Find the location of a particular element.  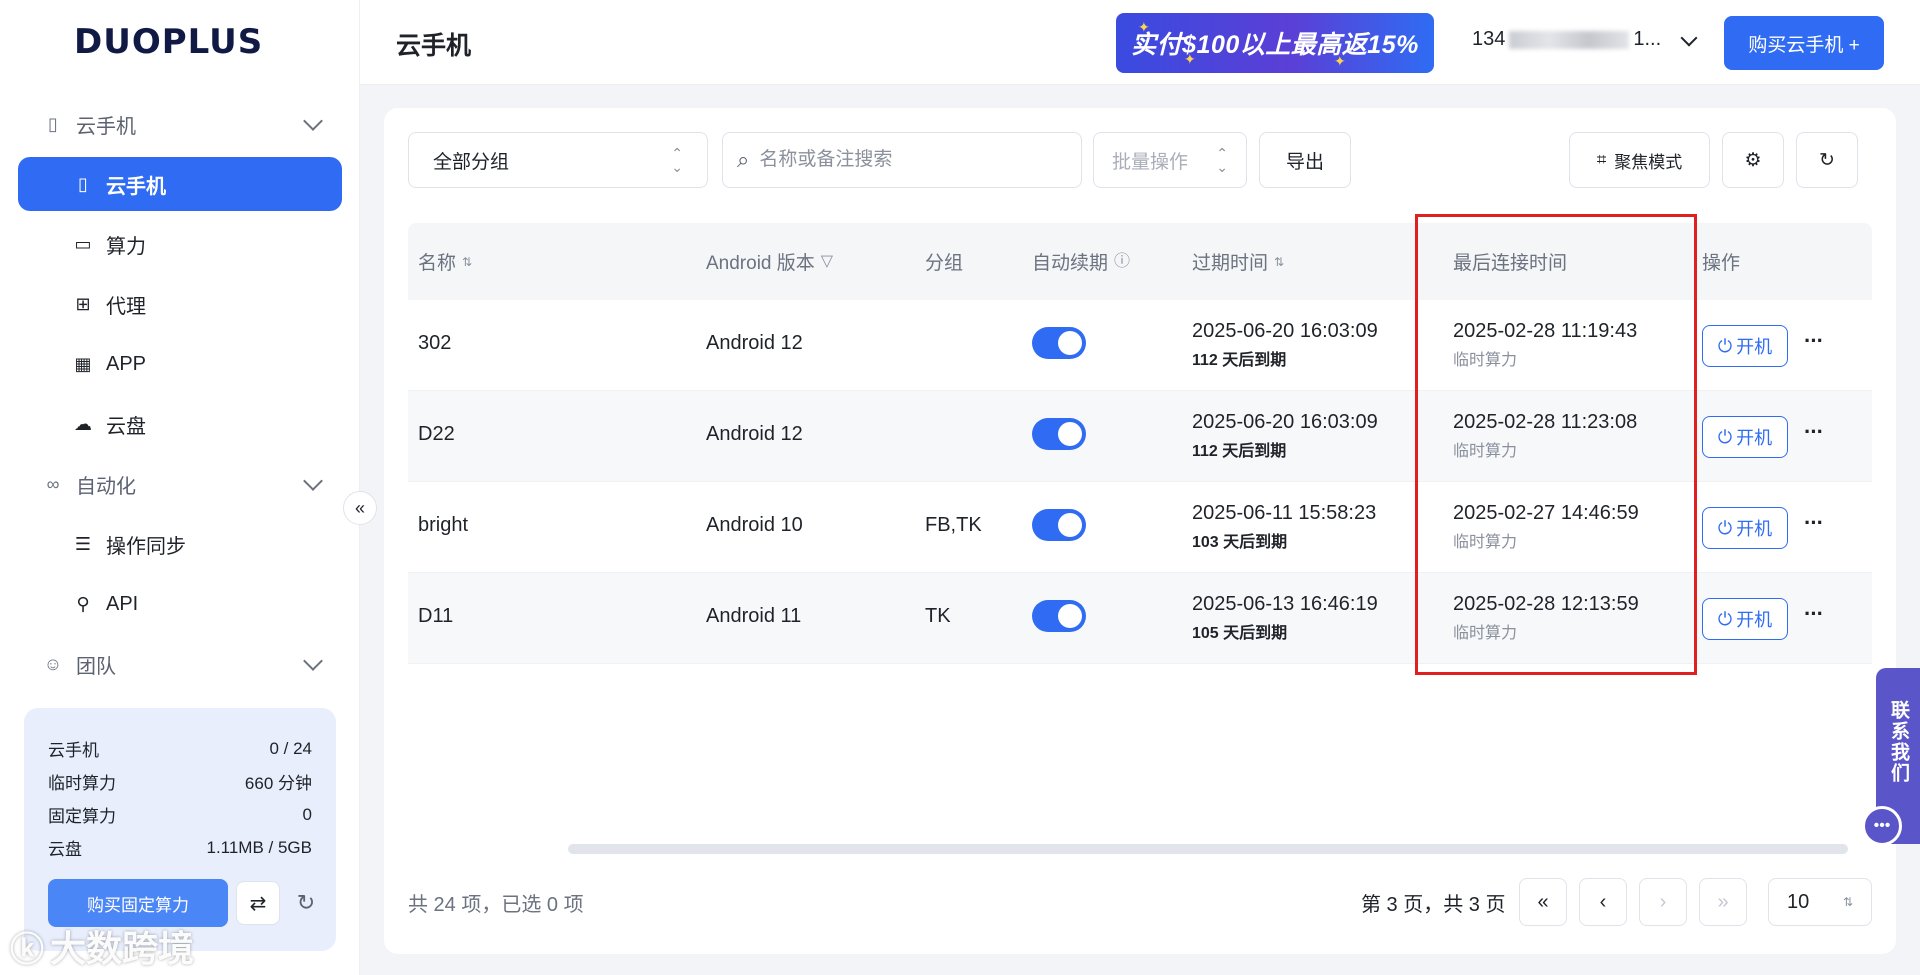

brand-logo: DUOPLUS is located at coordinates (168, 42).